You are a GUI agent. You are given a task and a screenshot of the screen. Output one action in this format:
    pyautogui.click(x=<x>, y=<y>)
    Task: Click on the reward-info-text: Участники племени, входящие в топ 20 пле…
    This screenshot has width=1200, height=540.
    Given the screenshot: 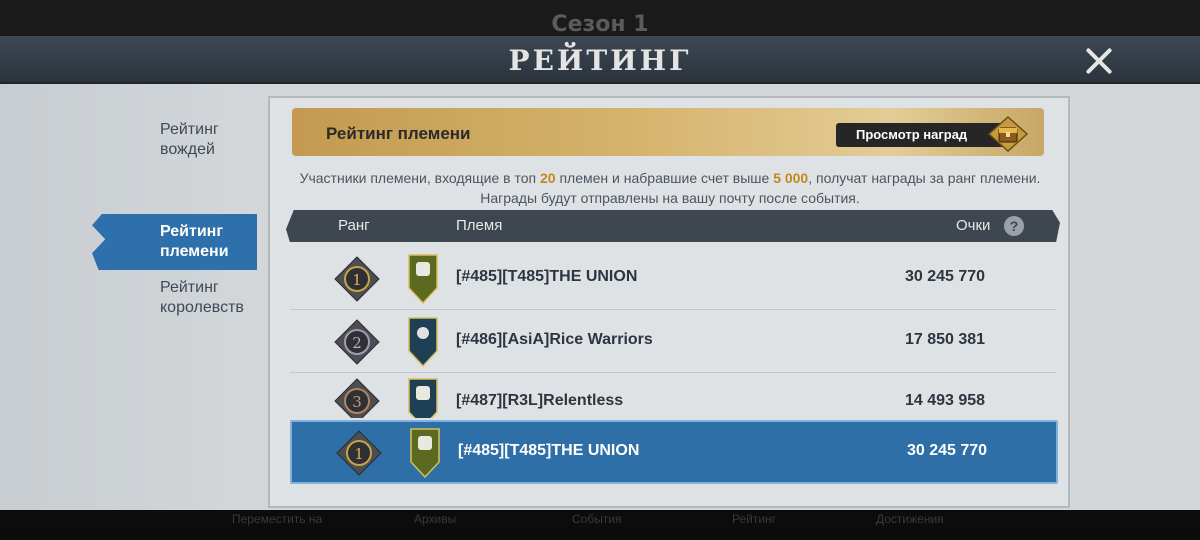 What is the action you would take?
    pyautogui.click(x=670, y=188)
    